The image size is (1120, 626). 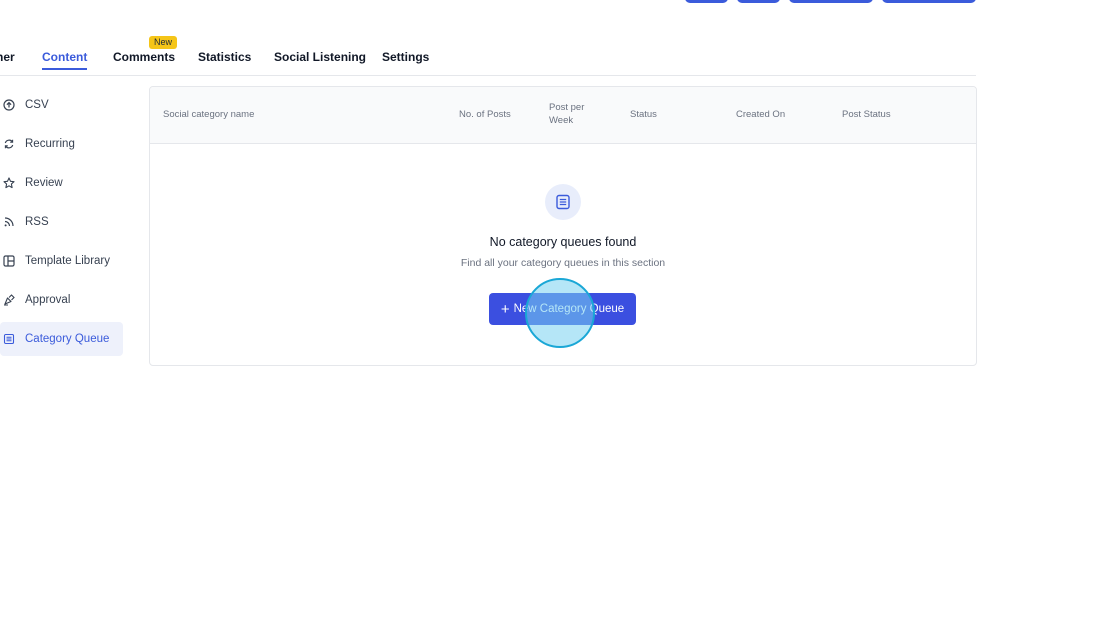 I want to click on tab-settings: Settings, so click(x=405, y=57).